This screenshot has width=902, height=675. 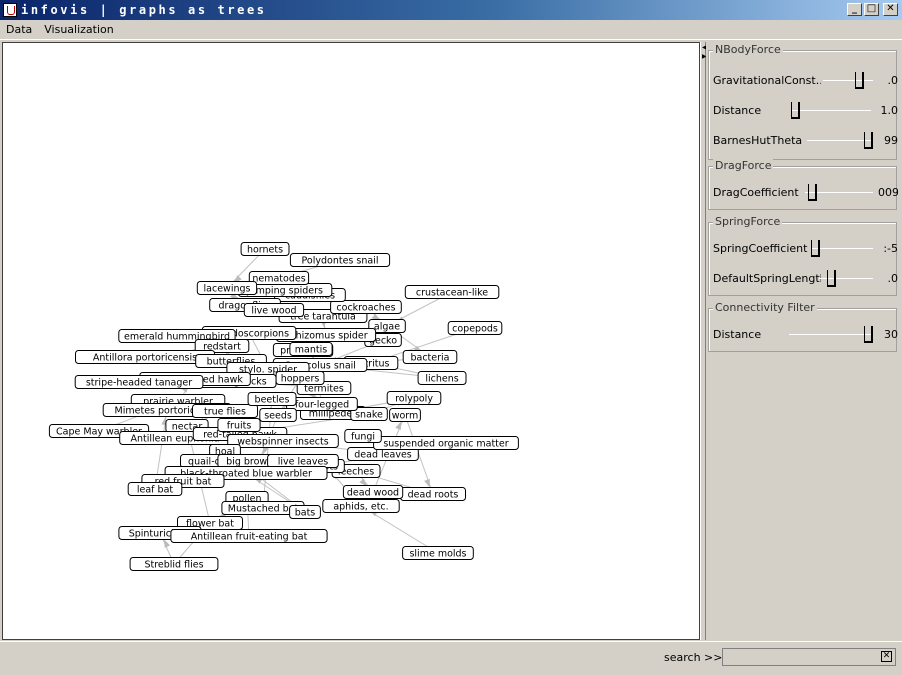 I want to click on graph-node: Streblid flies, so click(x=174, y=564).